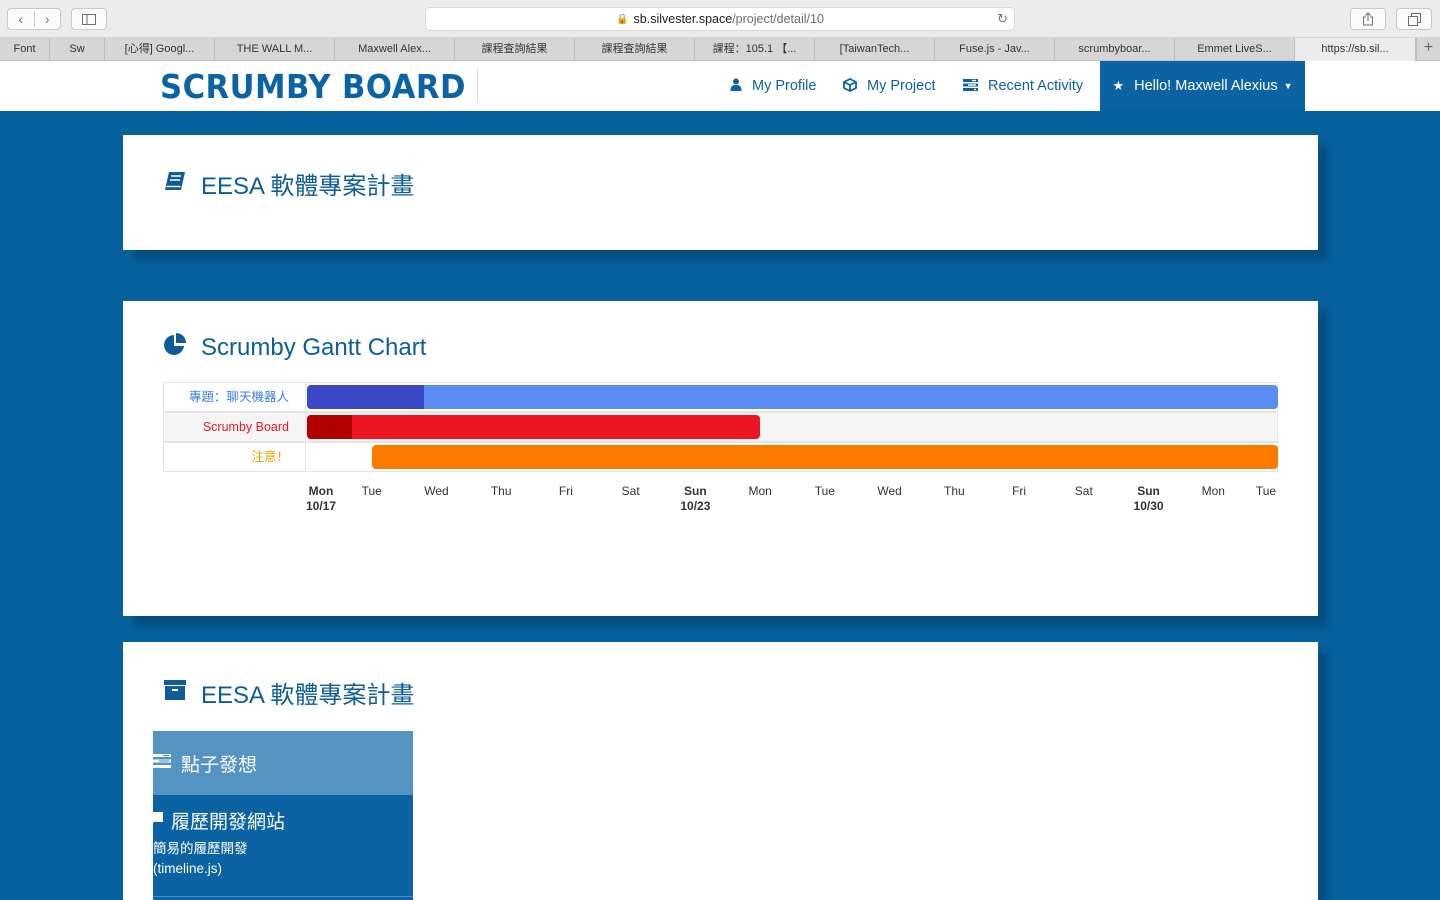  I want to click on gantt-task-label: Scrumby Board, so click(235, 427).